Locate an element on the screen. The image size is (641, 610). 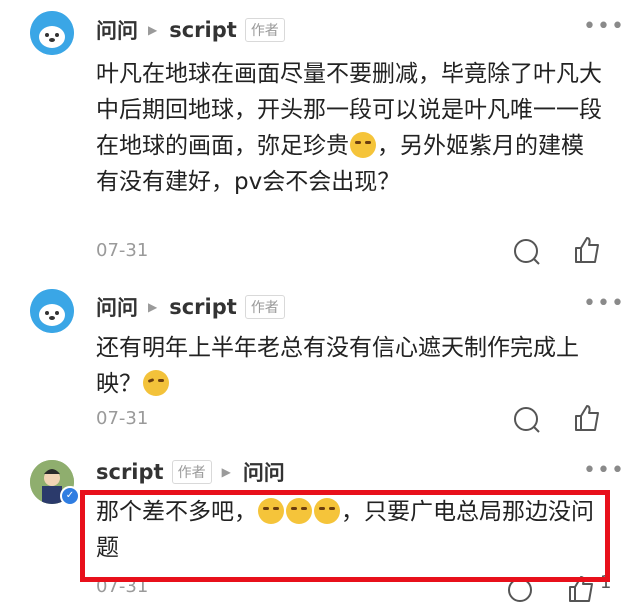
highlight-box is located at coordinates (345, 536).